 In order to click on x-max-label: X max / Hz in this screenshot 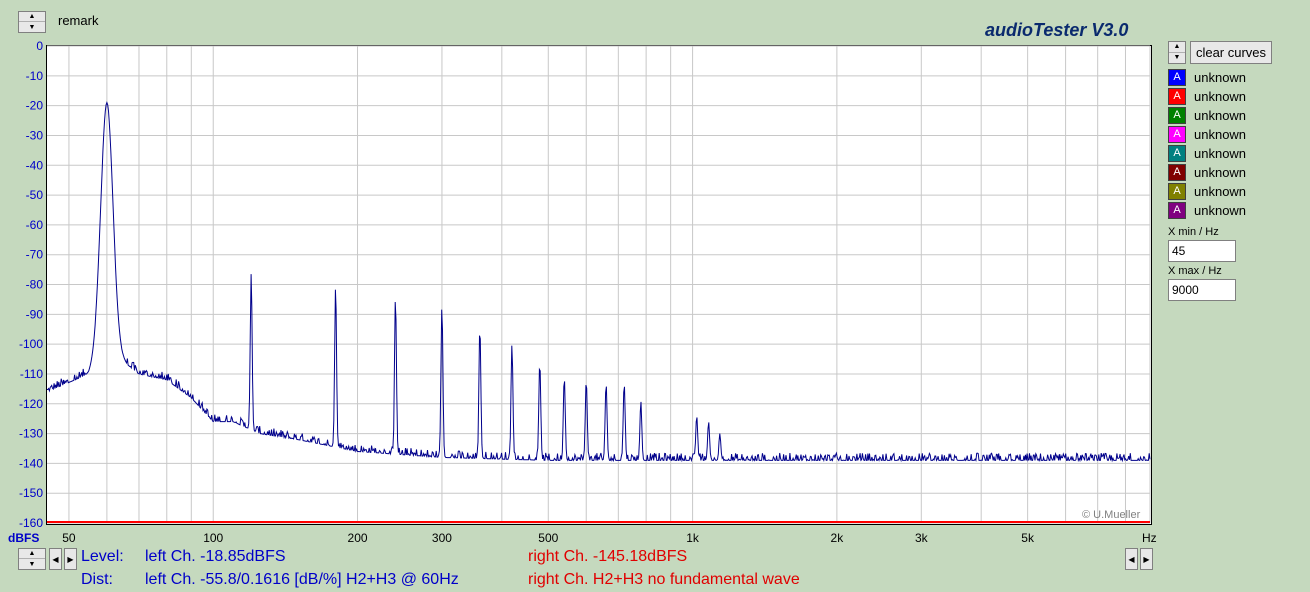, I will do `click(1195, 271)`.